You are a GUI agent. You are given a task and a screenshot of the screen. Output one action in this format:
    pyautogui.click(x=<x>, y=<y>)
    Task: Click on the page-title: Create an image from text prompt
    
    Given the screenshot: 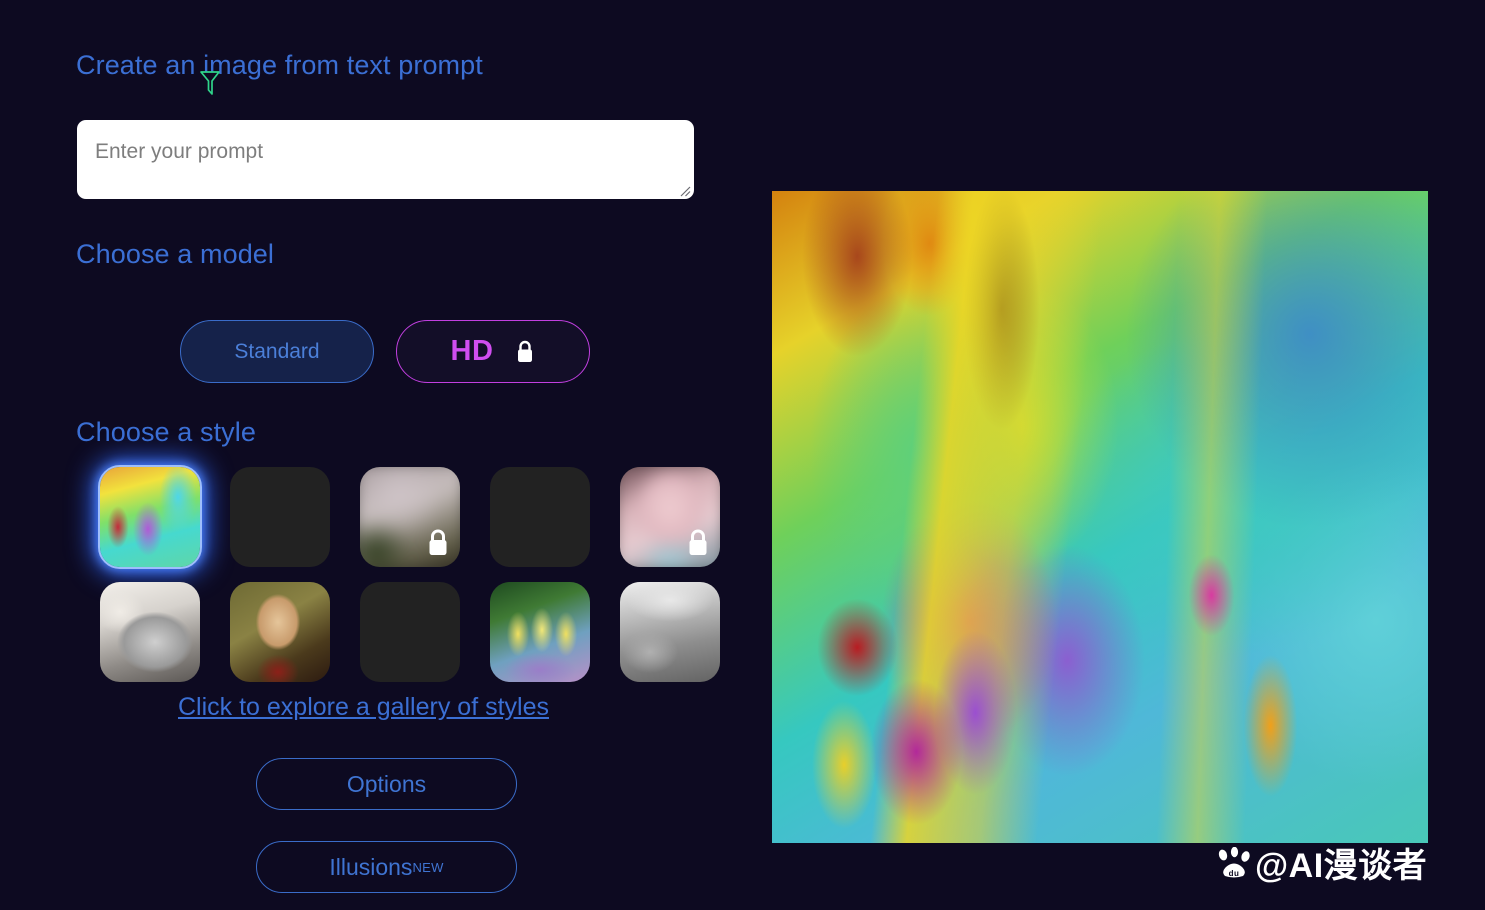 What is the action you would take?
    pyautogui.click(x=279, y=65)
    